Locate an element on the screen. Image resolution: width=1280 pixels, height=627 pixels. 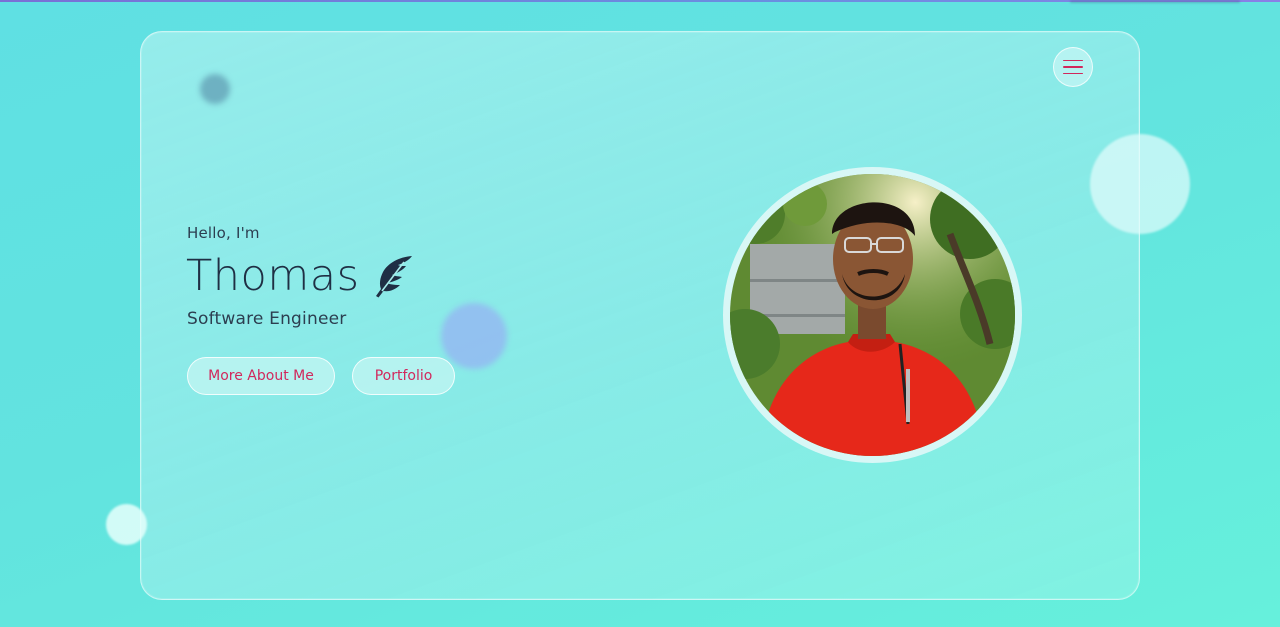
decorative-blob-blue is located at coordinates (474, 336).